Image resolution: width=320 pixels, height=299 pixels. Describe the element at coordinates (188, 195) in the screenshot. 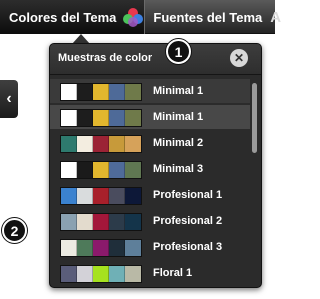

I see `theme-name: Profesional 1` at that location.